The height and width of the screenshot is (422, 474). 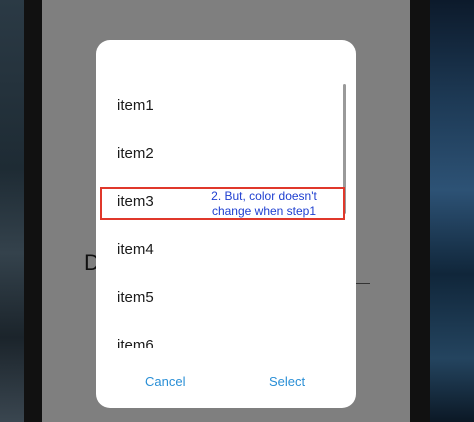 What do you see at coordinates (135, 153) in the screenshot?
I see `list-item: item2` at bounding box center [135, 153].